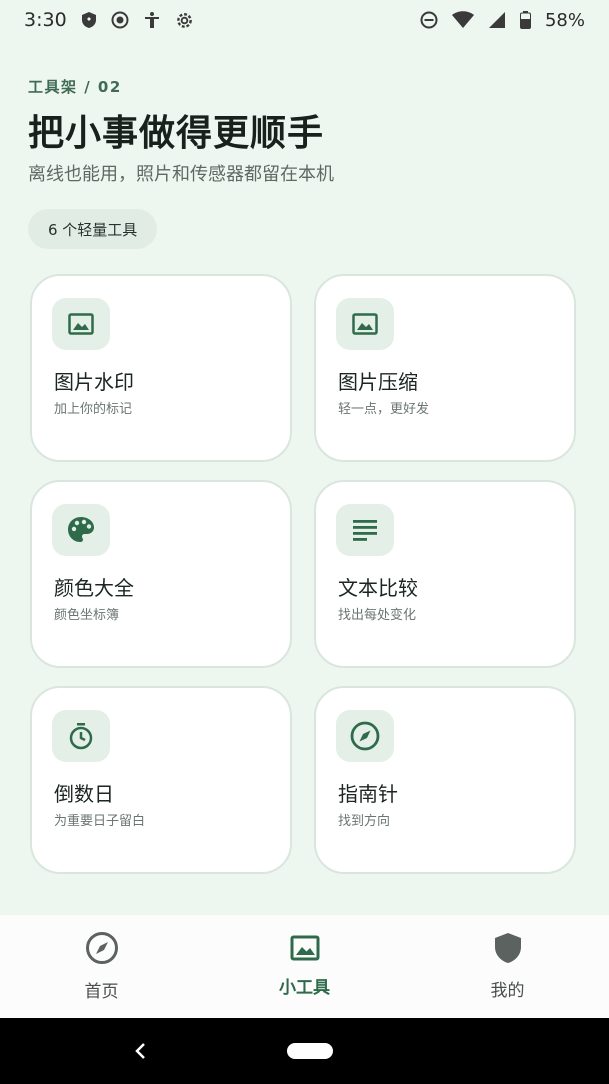 Image resolution: width=609 pixels, height=1084 pixels. Describe the element at coordinates (368, 794) in the screenshot. I see `tool-title: 指南针` at that location.